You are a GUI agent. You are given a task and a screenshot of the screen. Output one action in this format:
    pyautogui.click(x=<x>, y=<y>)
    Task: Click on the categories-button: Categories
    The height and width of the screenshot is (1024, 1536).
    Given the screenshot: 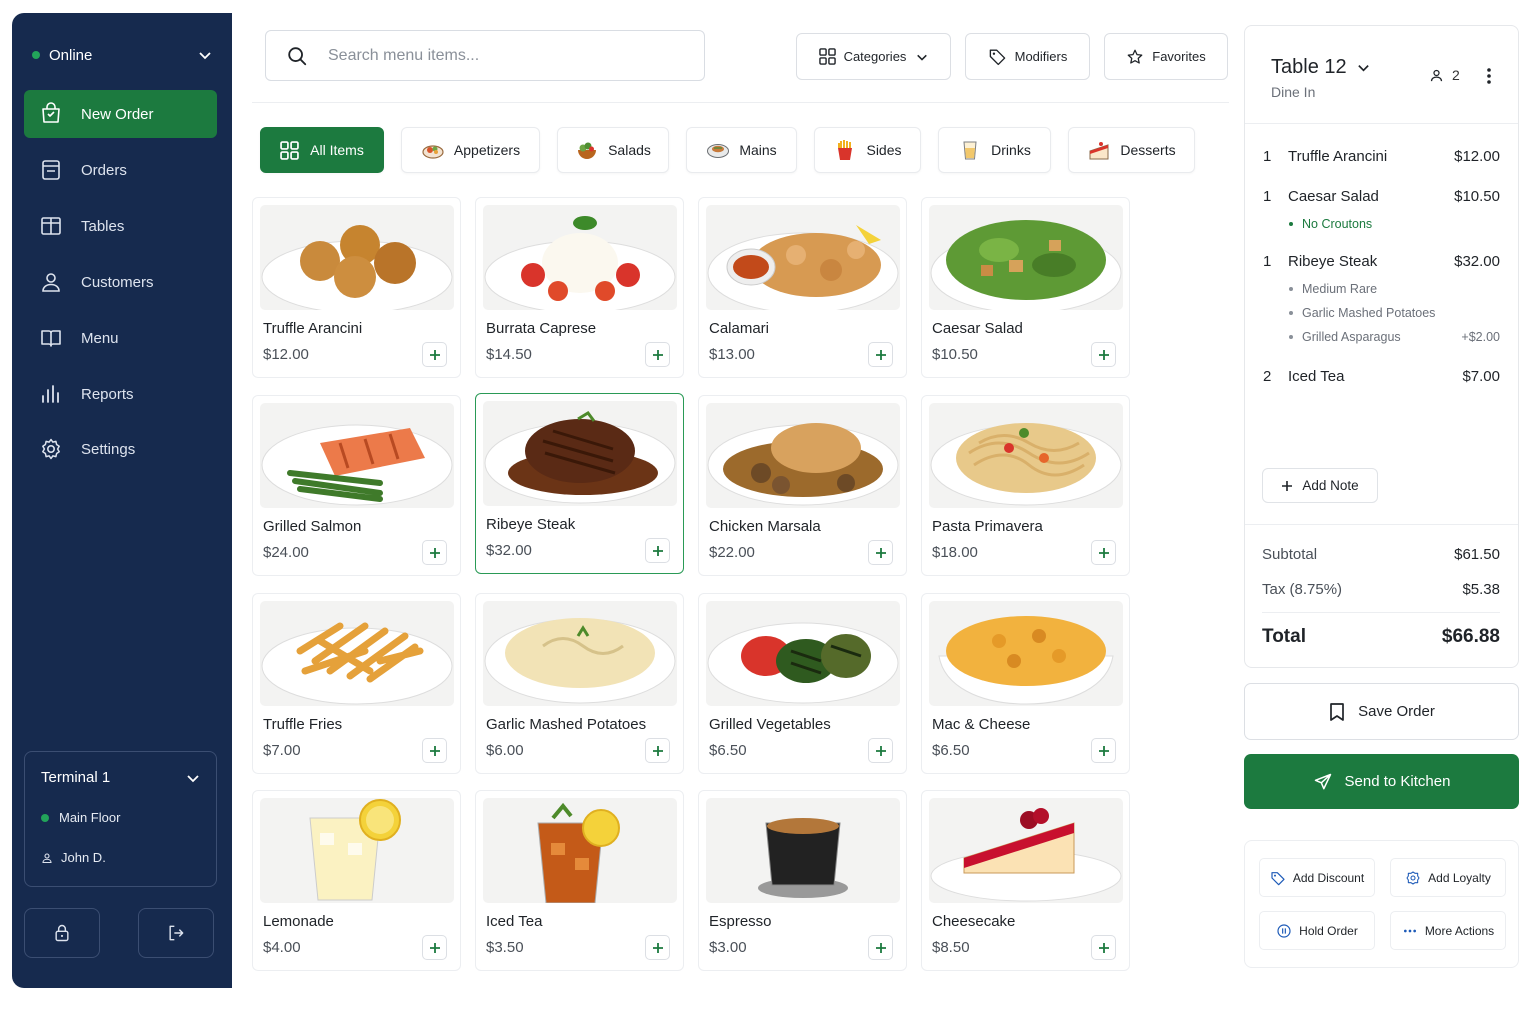 What is the action you would take?
    pyautogui.click(x=873, y=56)
    